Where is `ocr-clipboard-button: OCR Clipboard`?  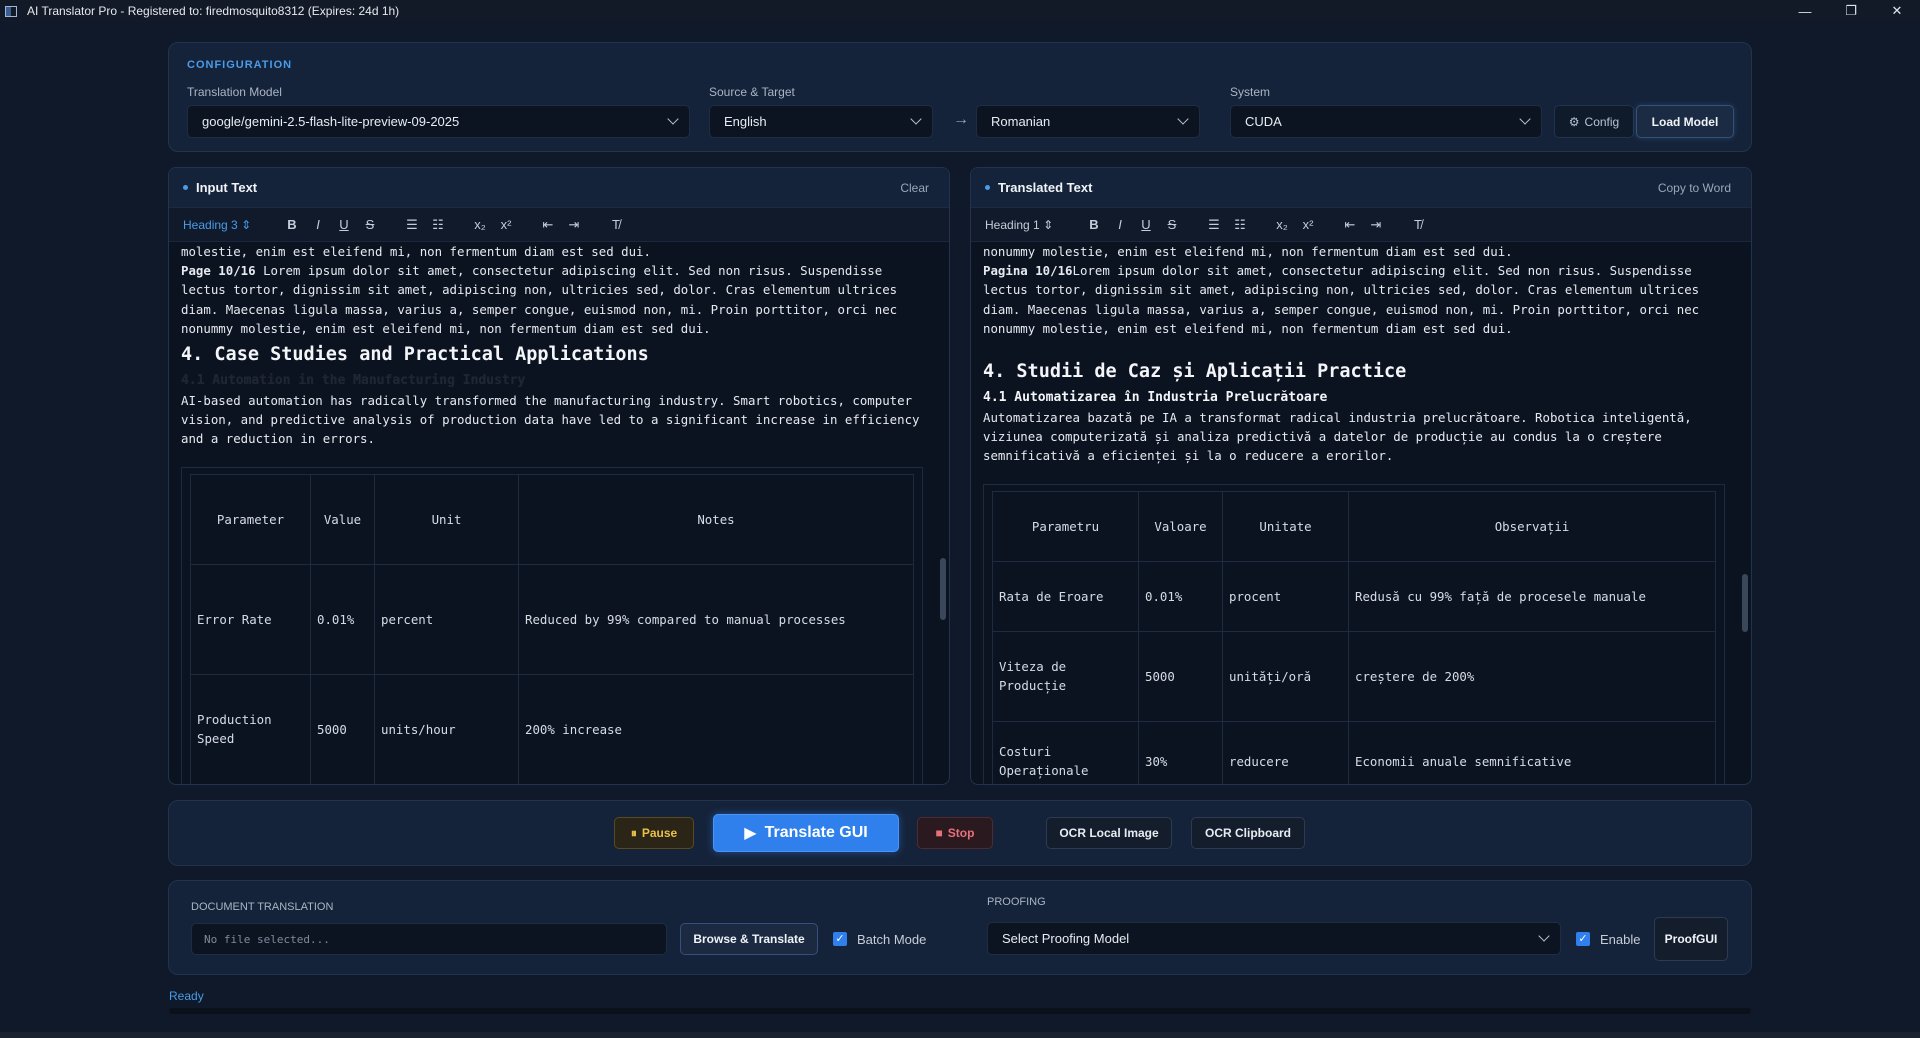 ocr-clipboard-button: OCR Clipboard is located at coordinates (1248, 833).